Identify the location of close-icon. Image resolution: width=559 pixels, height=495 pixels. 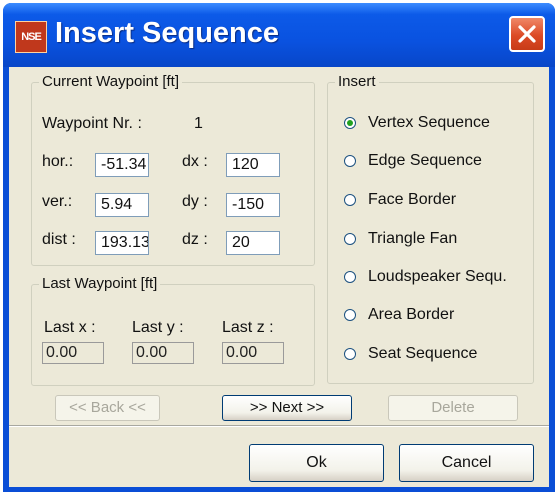
(527, 34).